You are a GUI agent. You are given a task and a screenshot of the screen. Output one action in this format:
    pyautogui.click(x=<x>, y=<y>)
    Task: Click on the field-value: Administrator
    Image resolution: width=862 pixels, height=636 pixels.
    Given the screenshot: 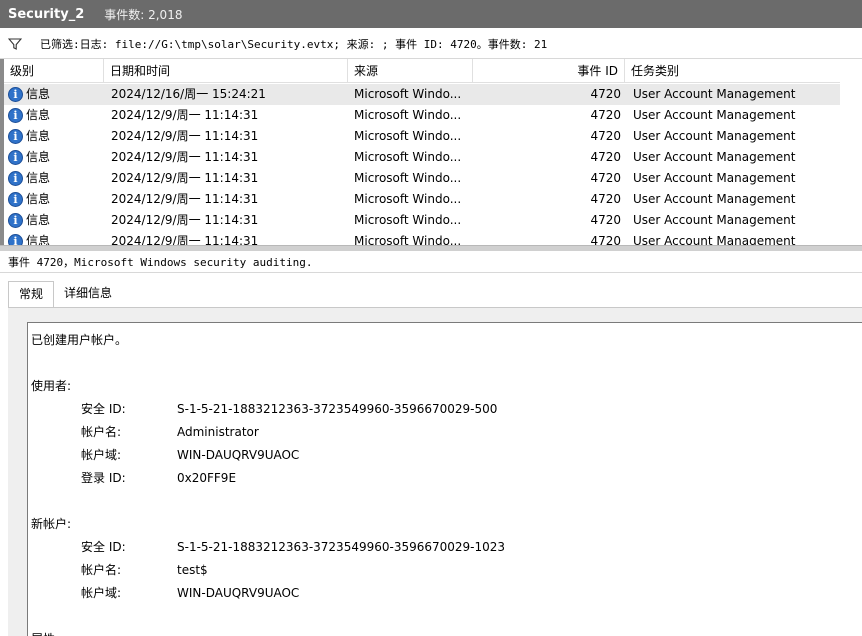 What is the action you would take?
    pyautogui.click(x=218, y=432)
    